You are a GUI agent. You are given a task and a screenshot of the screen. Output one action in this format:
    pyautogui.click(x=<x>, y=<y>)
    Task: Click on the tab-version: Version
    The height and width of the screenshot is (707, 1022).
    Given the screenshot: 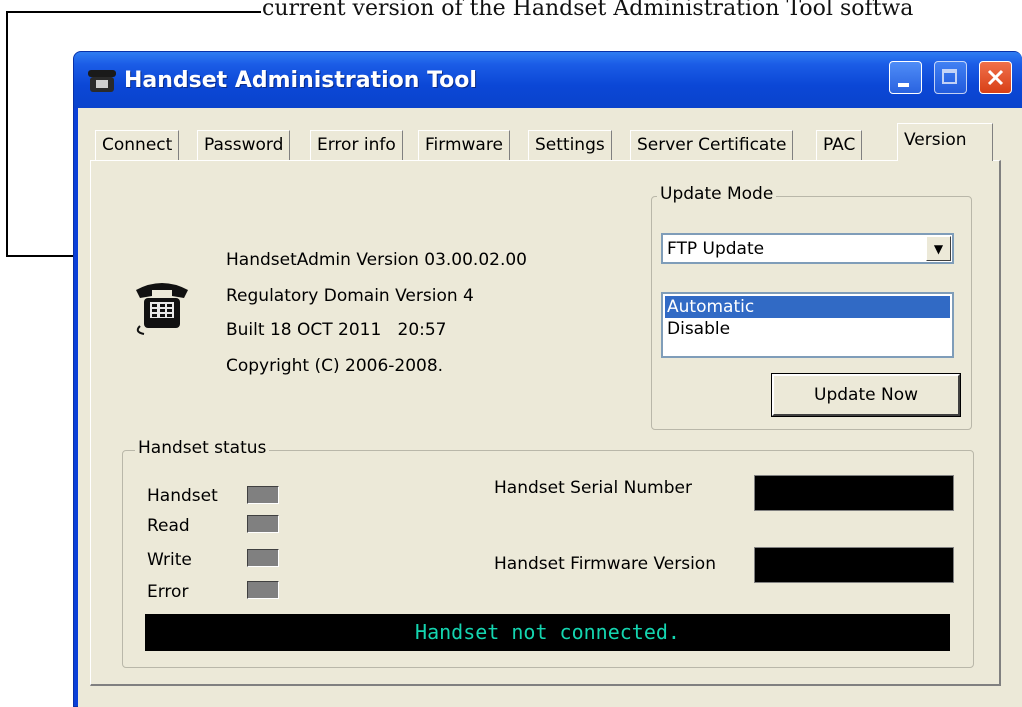 What is the action you would take?
    pyautogui.click(x=945, y=142)
    